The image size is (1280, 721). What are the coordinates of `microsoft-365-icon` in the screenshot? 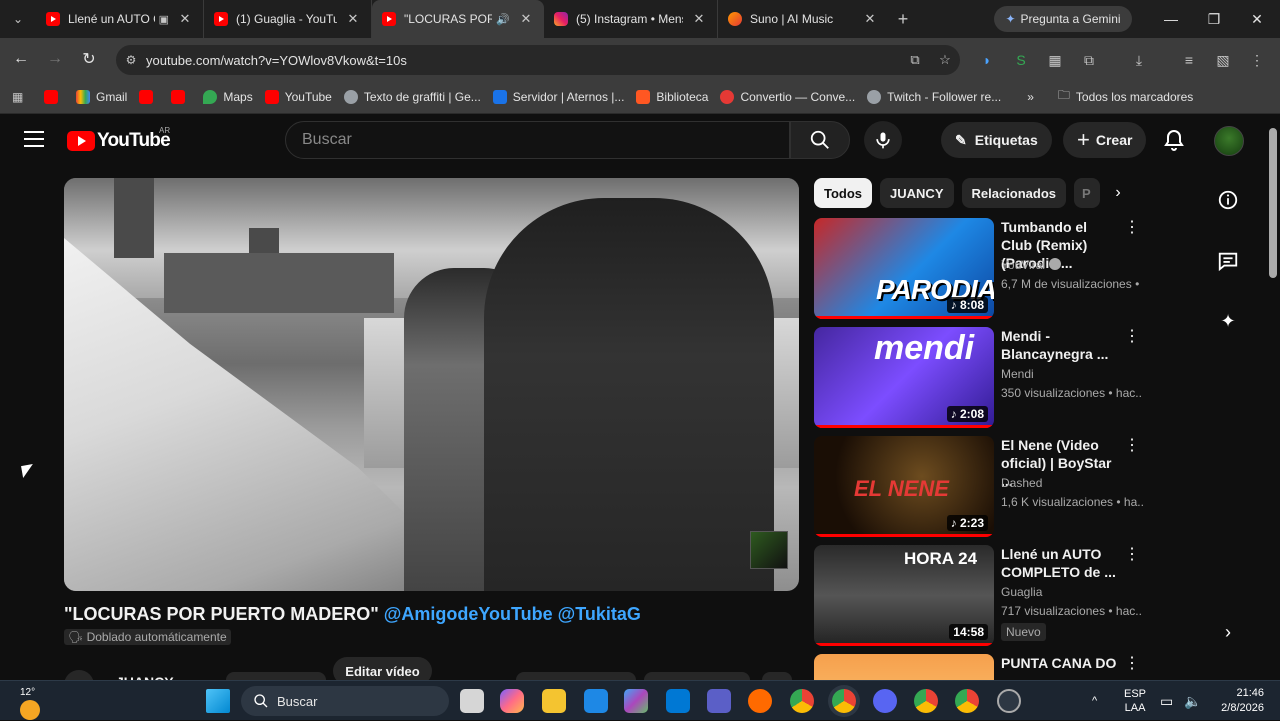 It's located at (636, 701).